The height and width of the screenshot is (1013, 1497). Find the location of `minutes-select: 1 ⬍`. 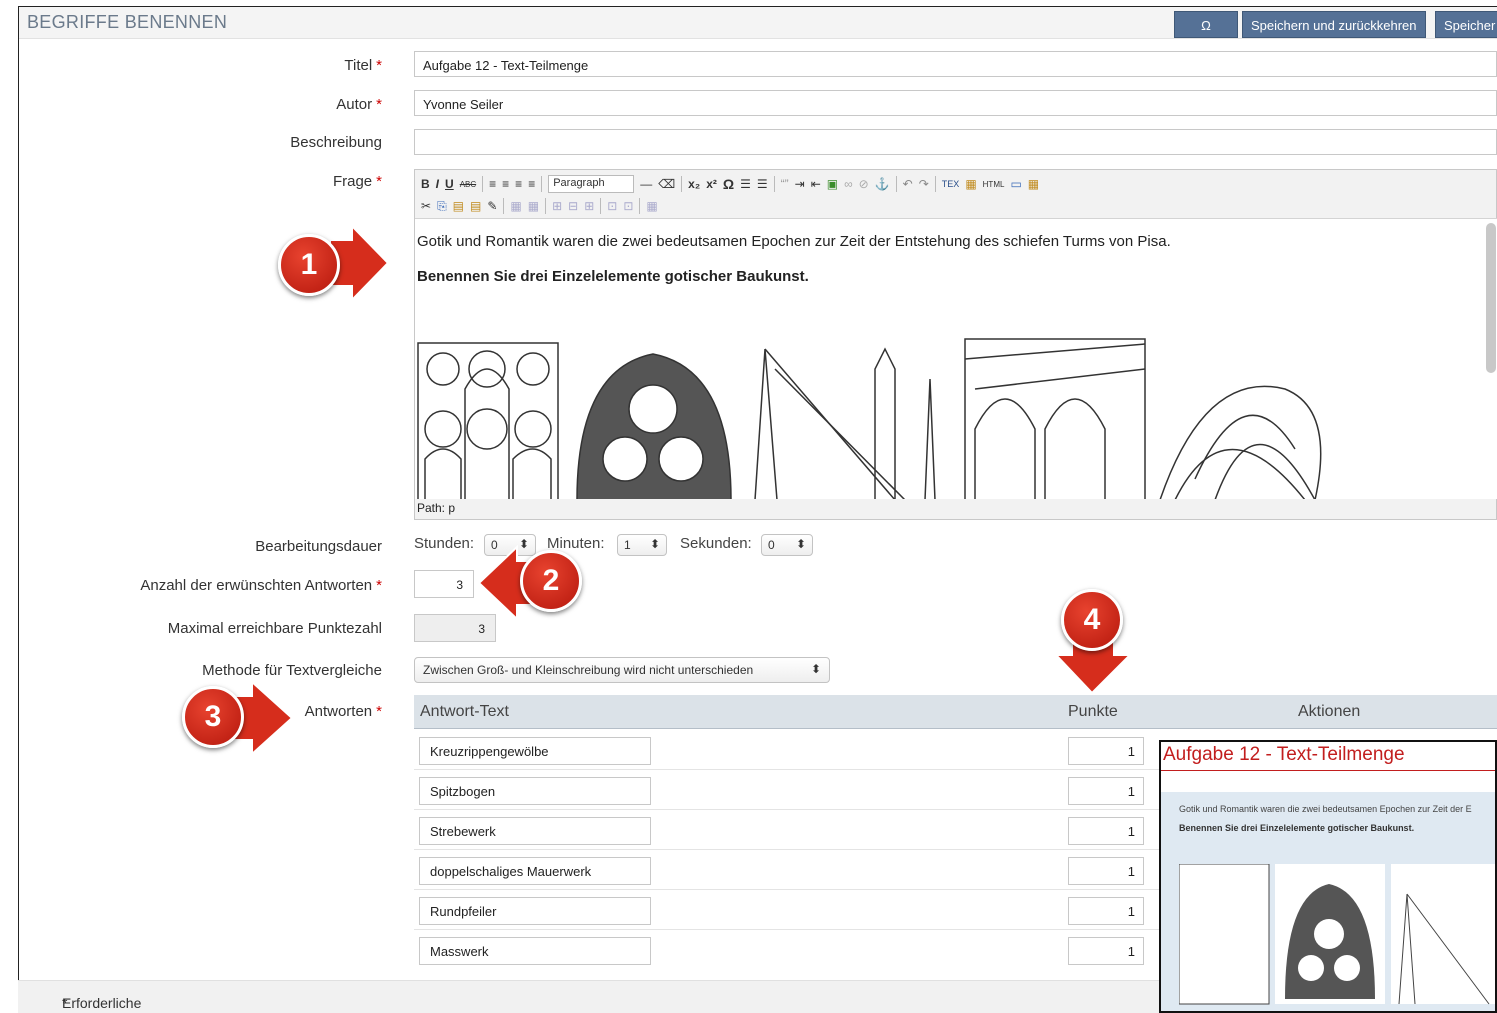

minutes-select: 1 ⬍ is located at coordinates (642, 545).